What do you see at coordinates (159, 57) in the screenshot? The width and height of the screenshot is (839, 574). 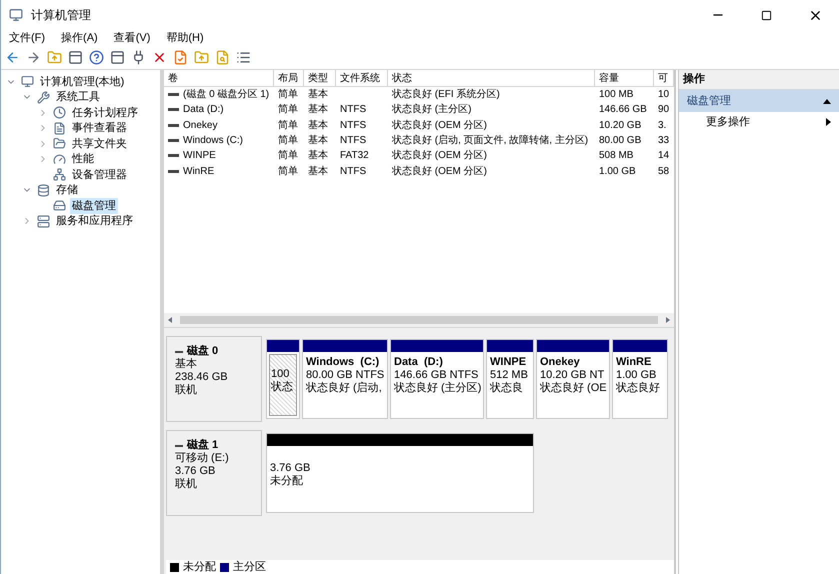 I see `delete-icon` at bounding box center [159, 57].